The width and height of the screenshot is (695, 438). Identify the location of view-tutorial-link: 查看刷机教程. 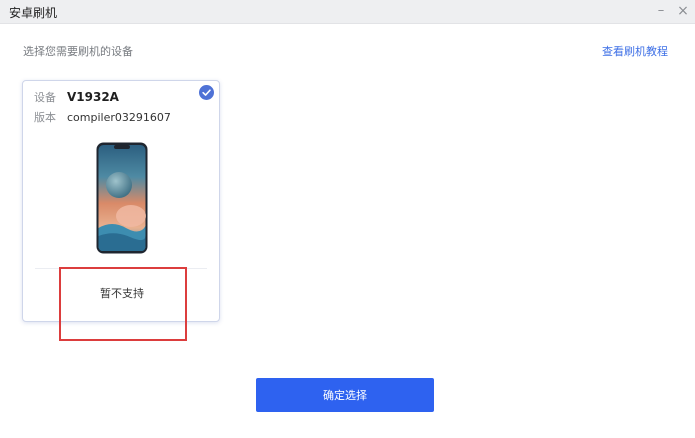
(635, 51).